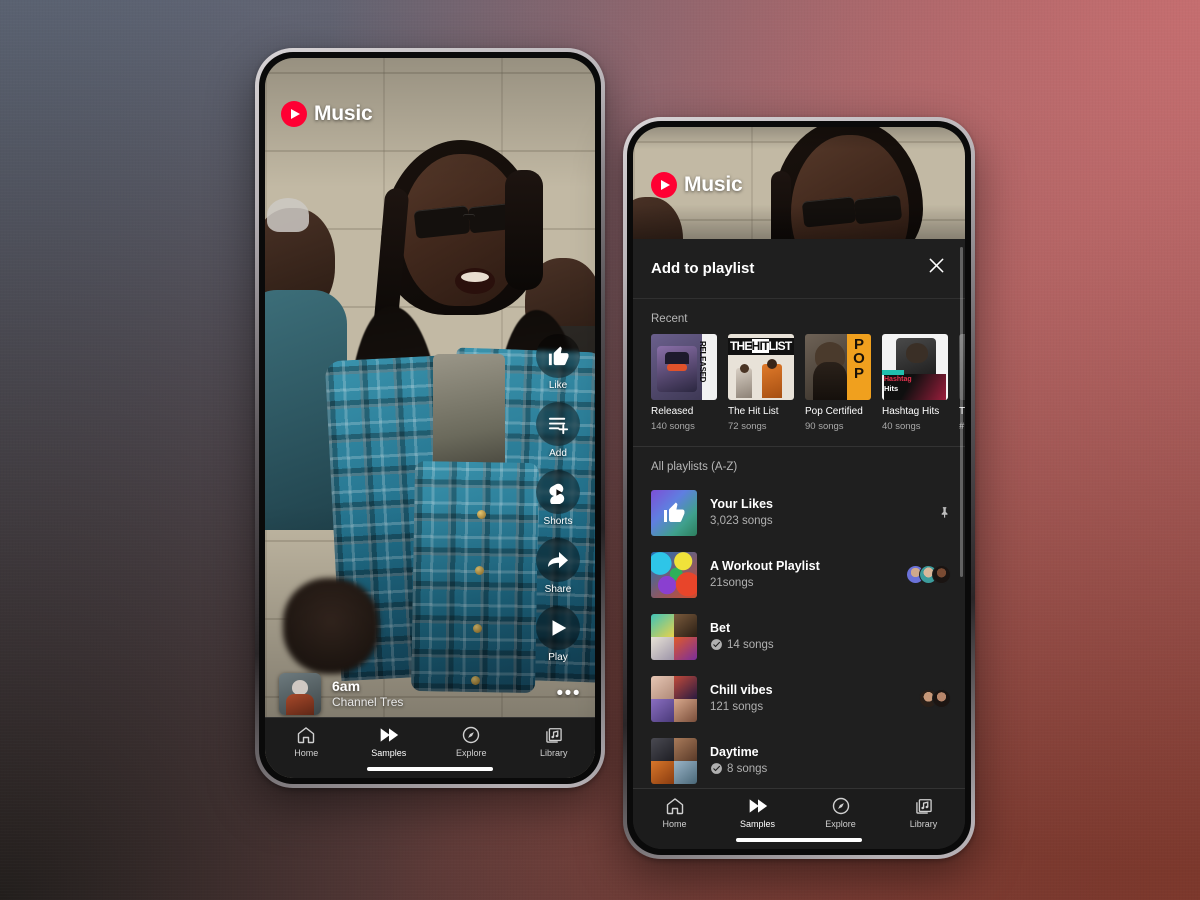  Describe the element at coordinates (569, 694) in the screenshot. I see `overflow-menu-icon: •••` at that location.